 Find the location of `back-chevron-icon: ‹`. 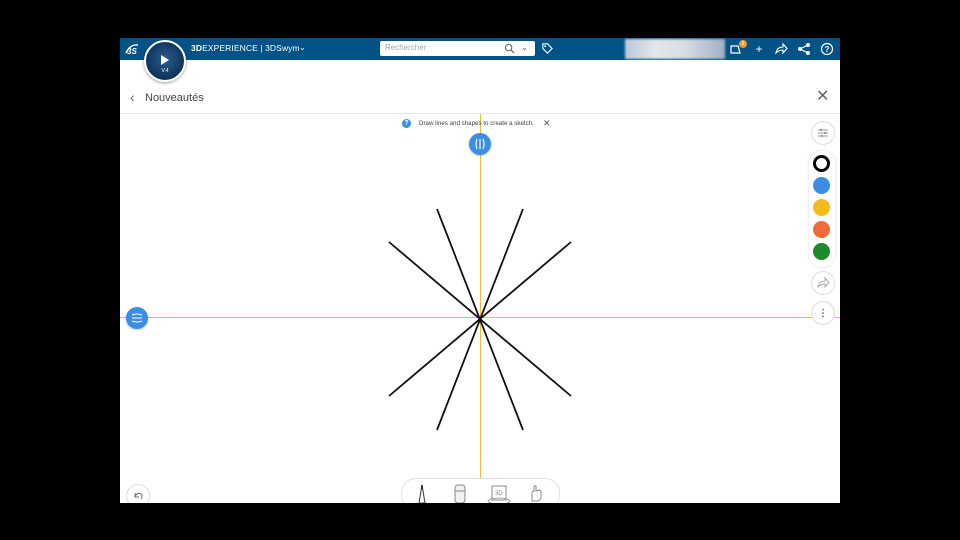

back-chevron-icon: ‹ is located at coordinates (132, 97).